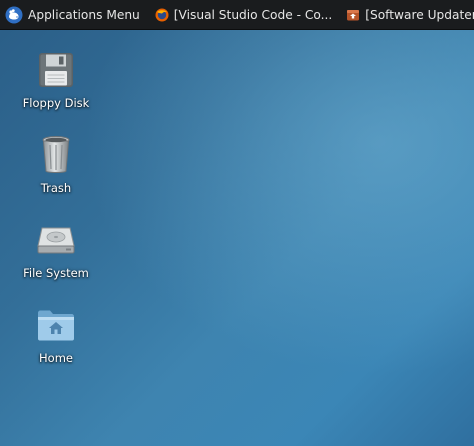 The image size is (474, 446). Describe the element at coordinates (14, 15) in the screenshot. I see `xfce-mouse-icon` at that location.